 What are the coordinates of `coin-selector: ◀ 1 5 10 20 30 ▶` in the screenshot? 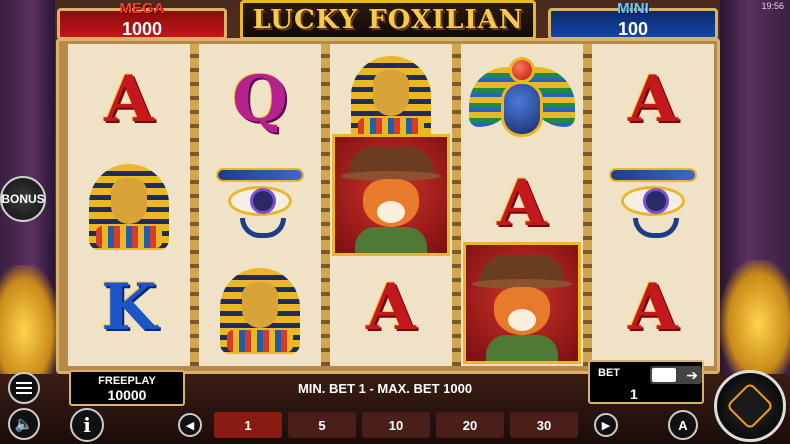 It's located at (402, 425).